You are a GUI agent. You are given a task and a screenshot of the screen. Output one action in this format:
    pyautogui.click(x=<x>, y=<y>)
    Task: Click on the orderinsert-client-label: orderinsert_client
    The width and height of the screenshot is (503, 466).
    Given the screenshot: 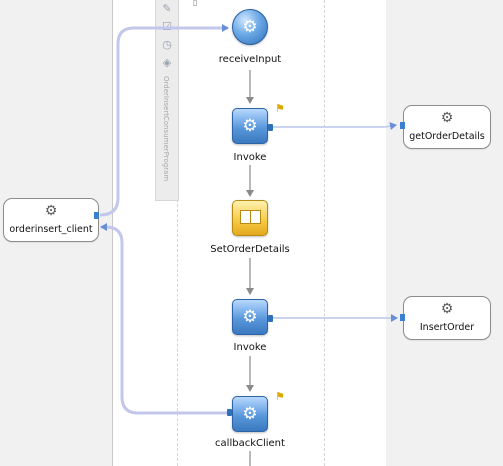 What is the action you would take?
    pyautogui.click(x=51, y=229)
    